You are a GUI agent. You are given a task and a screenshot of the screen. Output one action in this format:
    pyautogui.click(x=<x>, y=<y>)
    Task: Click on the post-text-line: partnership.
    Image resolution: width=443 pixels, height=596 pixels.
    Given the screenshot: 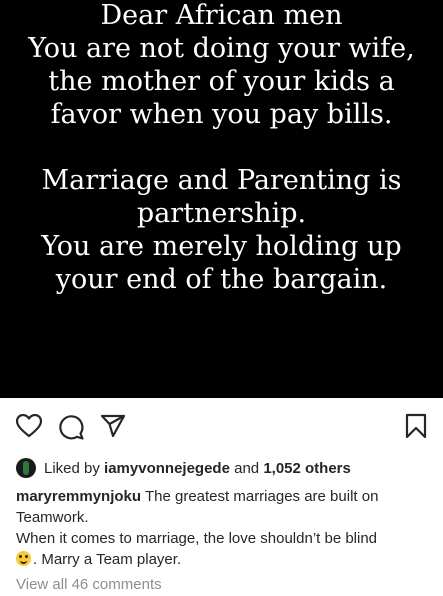 What is the action you would take?
    pyautogui.click(x=221, y=213)
    